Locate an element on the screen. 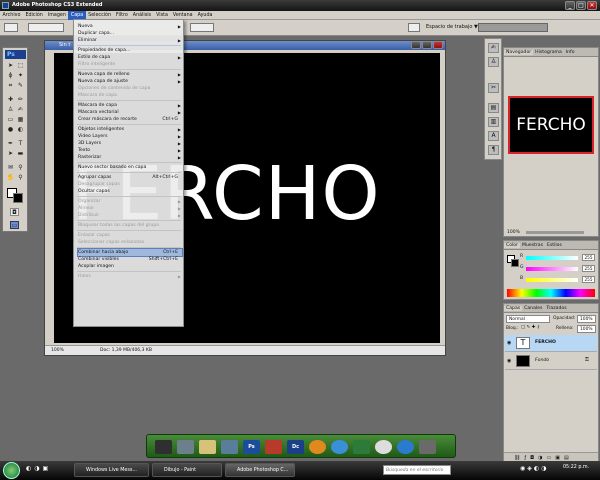 This screenshot has height=480, width=600. tab-histograma: Histograma is located at coordinates (548, 52).